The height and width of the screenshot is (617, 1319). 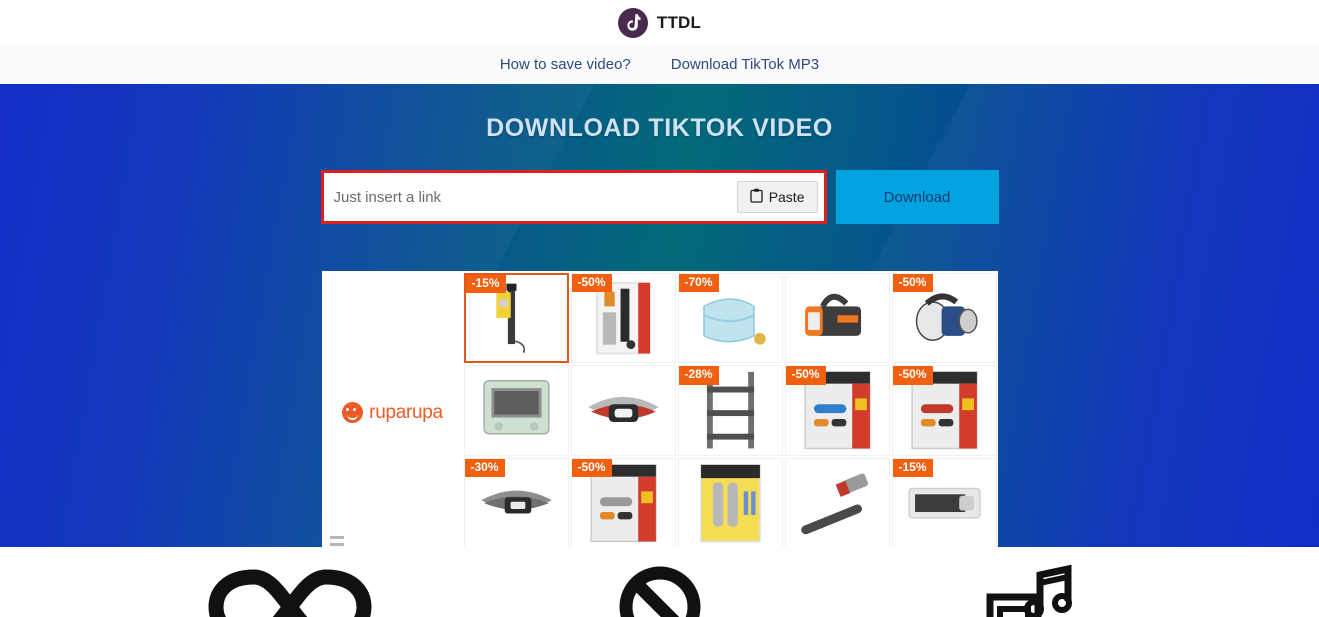 I want to click on product-image-torch-pack, so click(x=730, y=503).